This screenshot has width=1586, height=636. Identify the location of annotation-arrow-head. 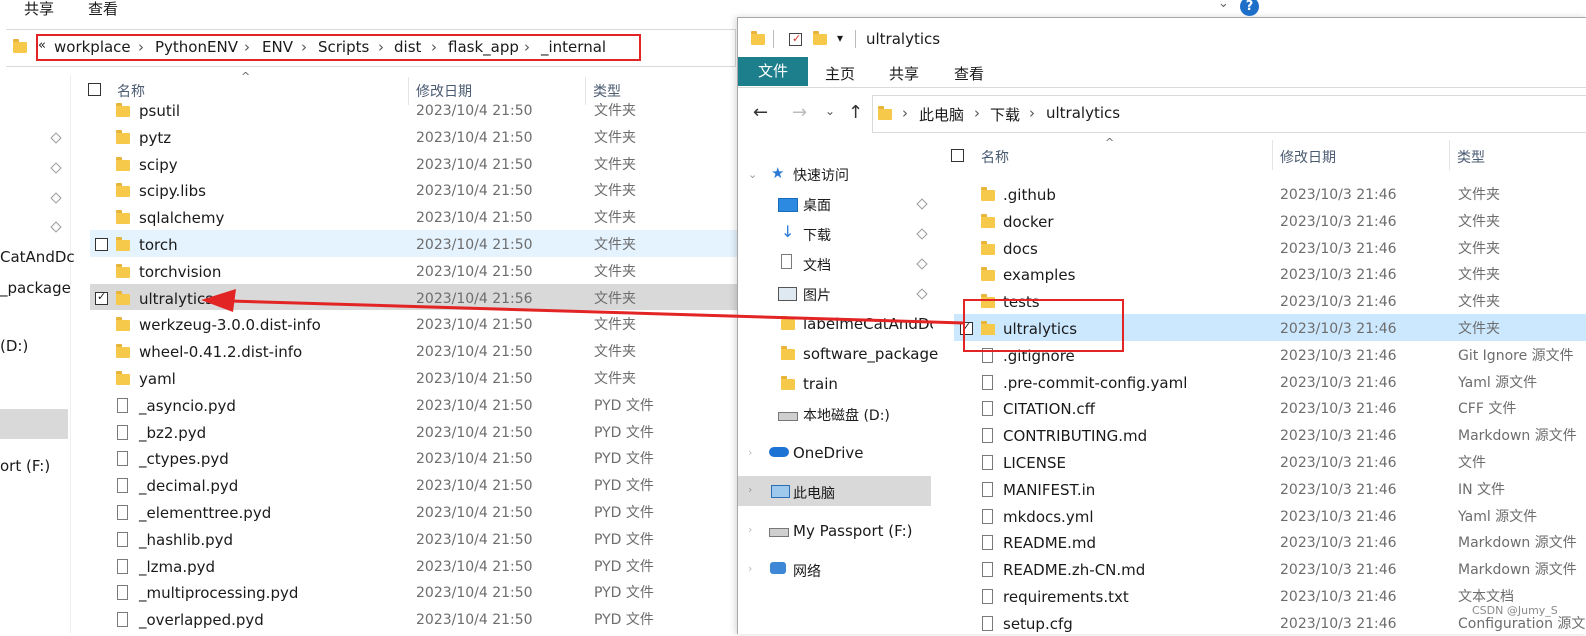
(218, 300).